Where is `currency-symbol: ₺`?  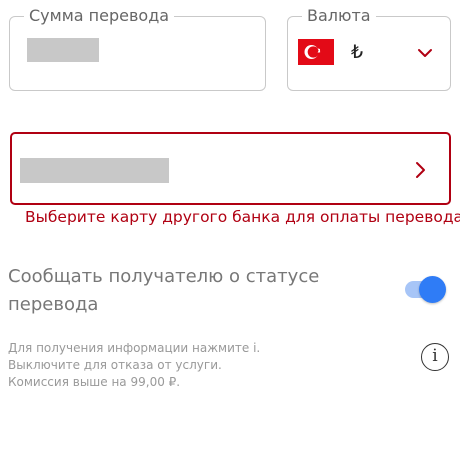
currency-symbol: ₺ is located at coordinates (357, 52).